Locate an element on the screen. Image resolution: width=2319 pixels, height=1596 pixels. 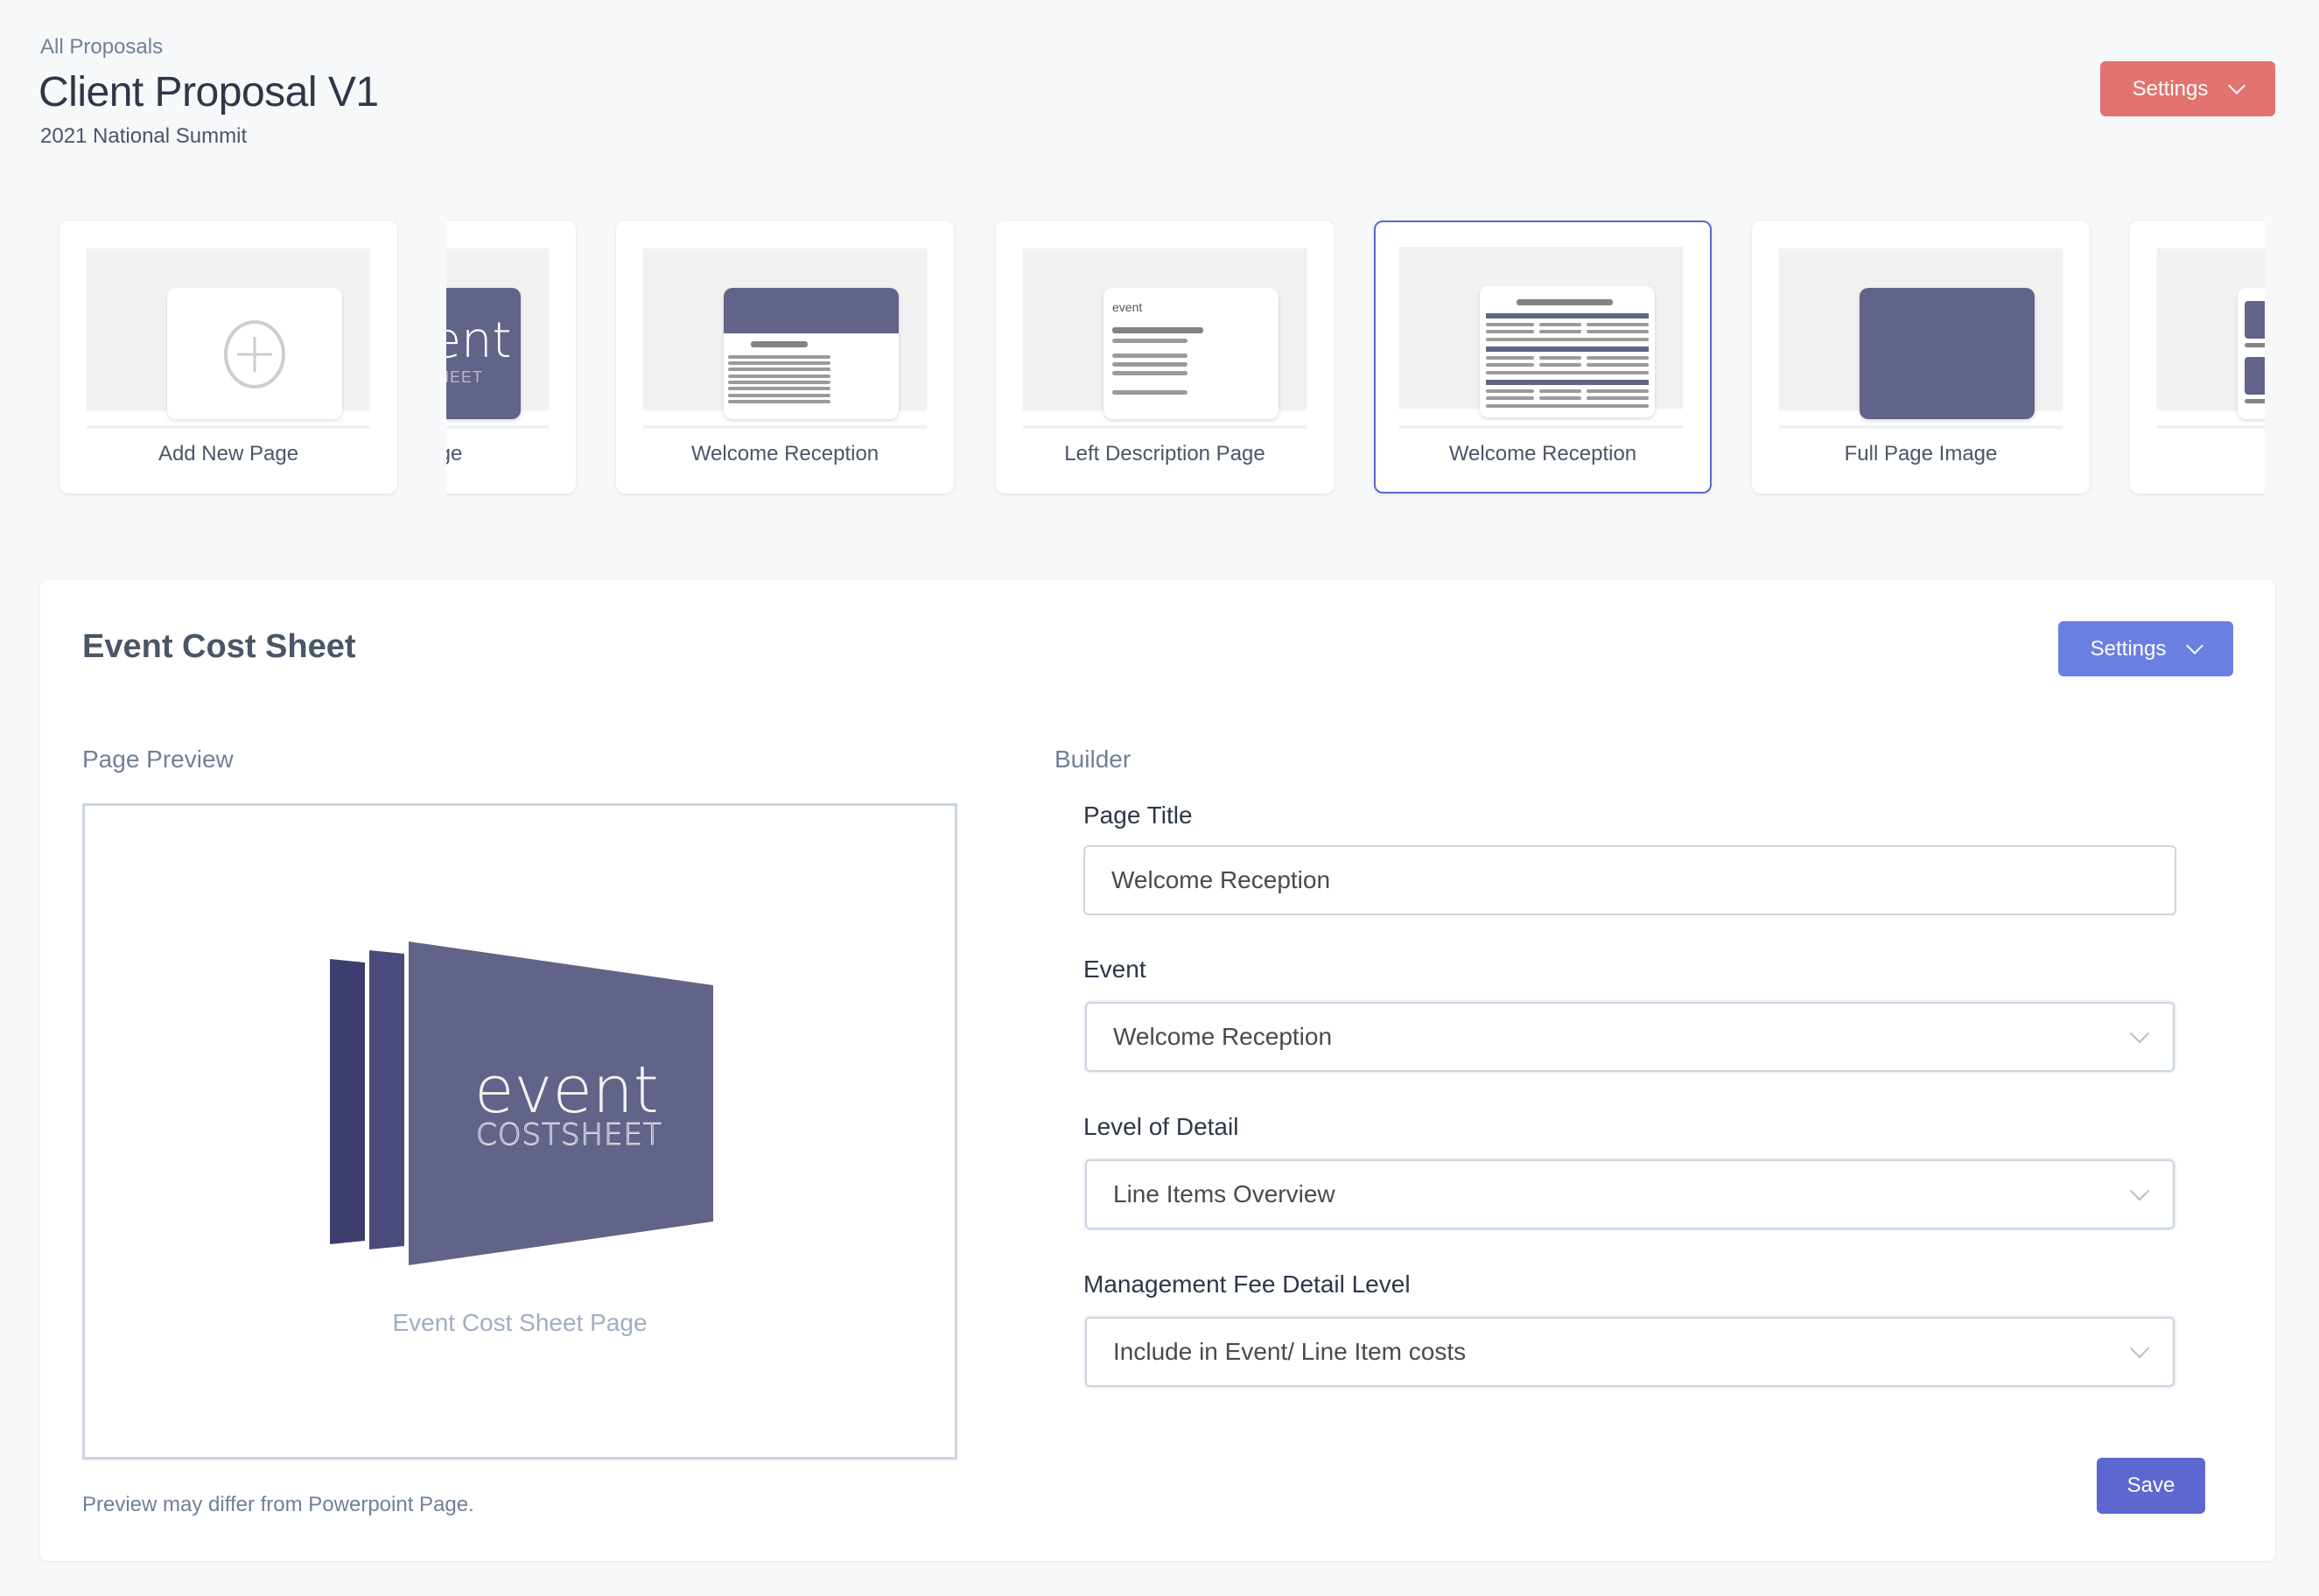
thumbnail-background: event is located at coordinates (1165, 333).